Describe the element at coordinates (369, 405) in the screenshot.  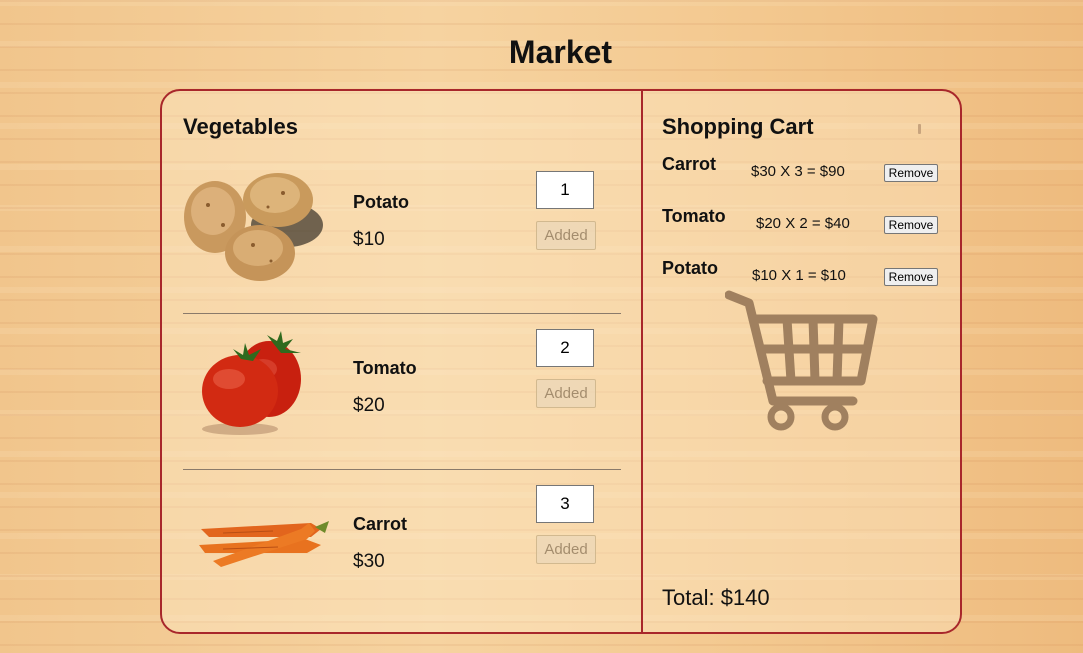
I see `vegetable-price: $20` at that location.